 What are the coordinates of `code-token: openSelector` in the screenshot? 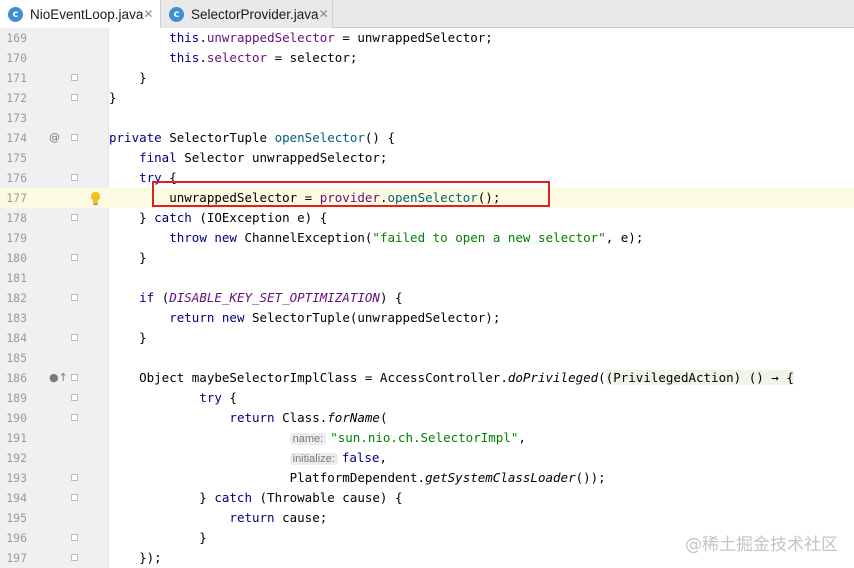 It's located at (319, 137).